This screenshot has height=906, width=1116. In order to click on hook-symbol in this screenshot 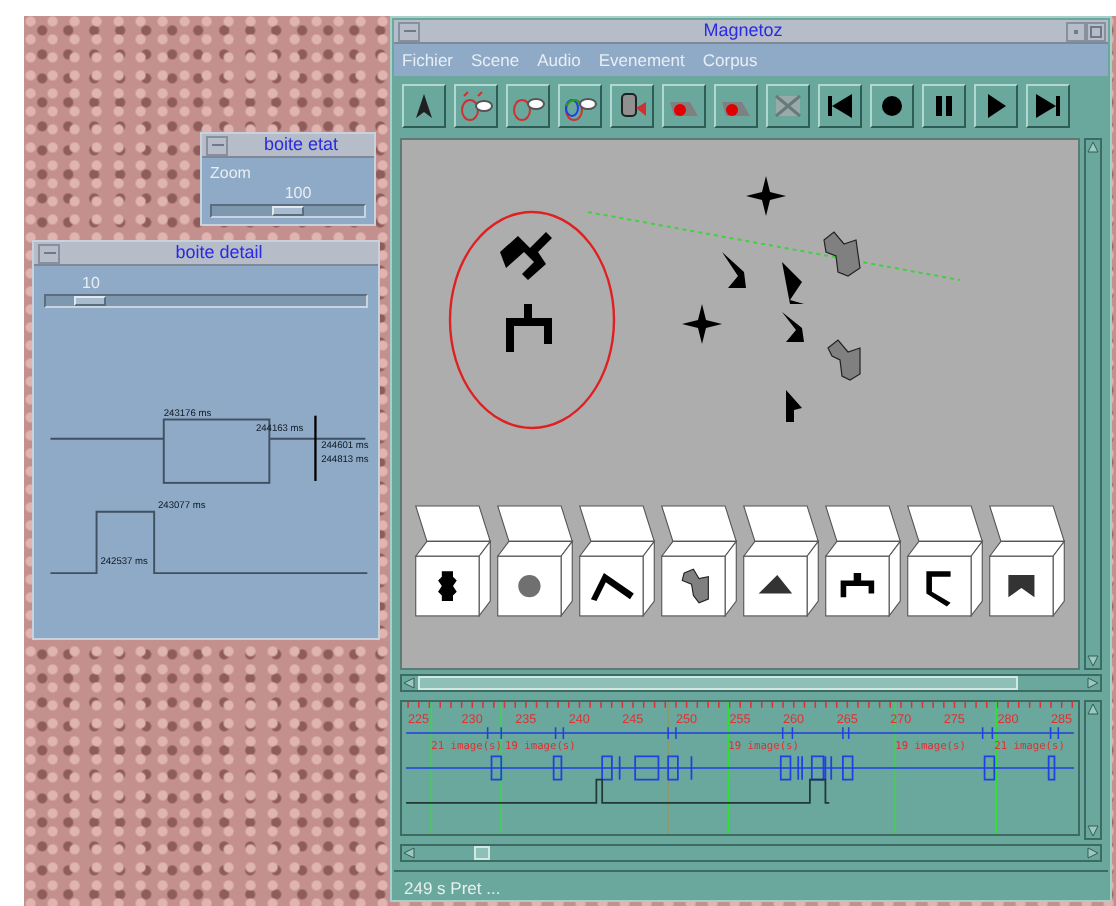, I will do `click(938, 589)`.